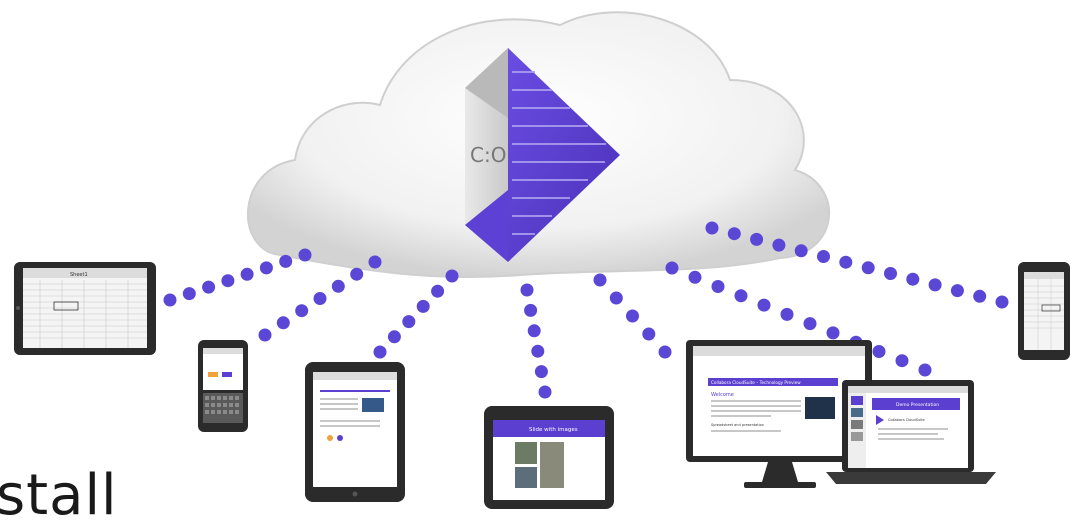  Describe the element at coordinates (549, 457) in the screenshot. I see `tablet-center: Slide with images` at that location.